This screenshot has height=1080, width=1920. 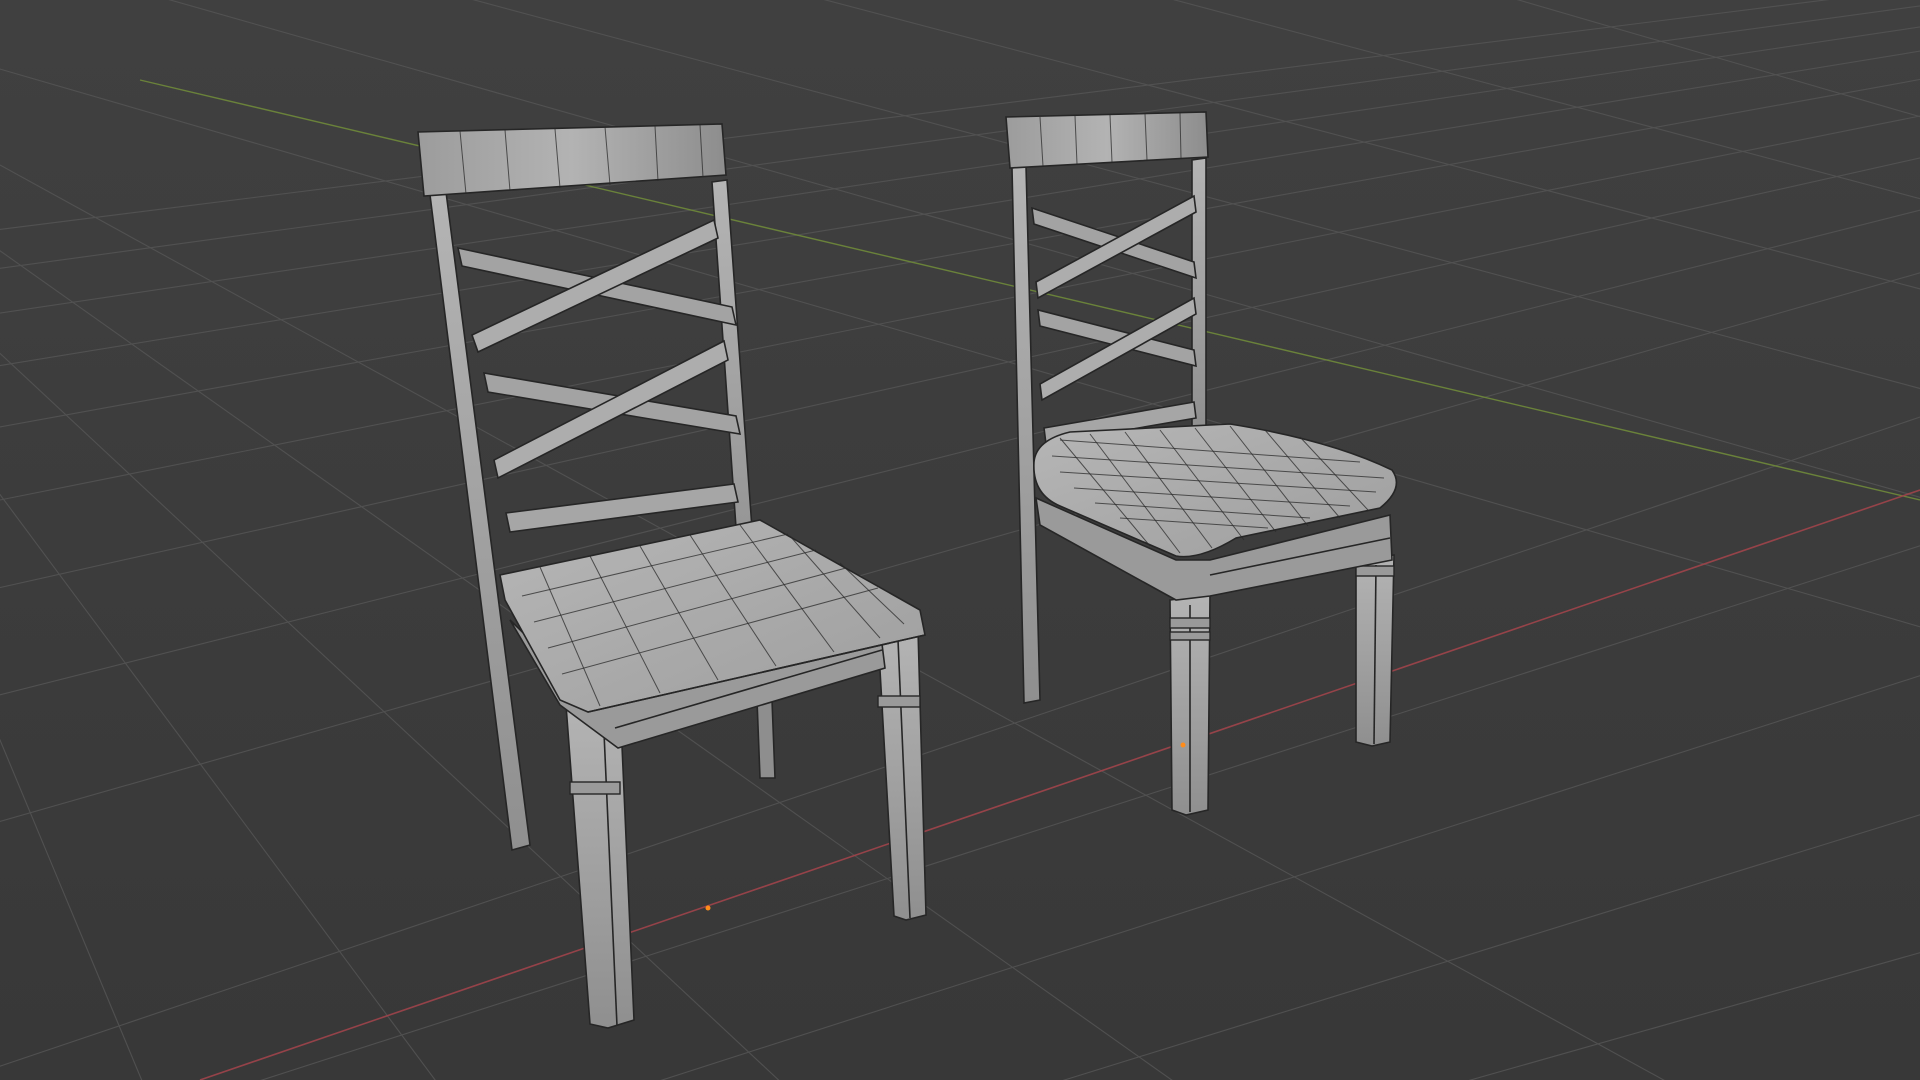 What do you see at coordinates (708, 908) in the screenshot?
I see `origin-point-left` at bounding box center [708, 908].